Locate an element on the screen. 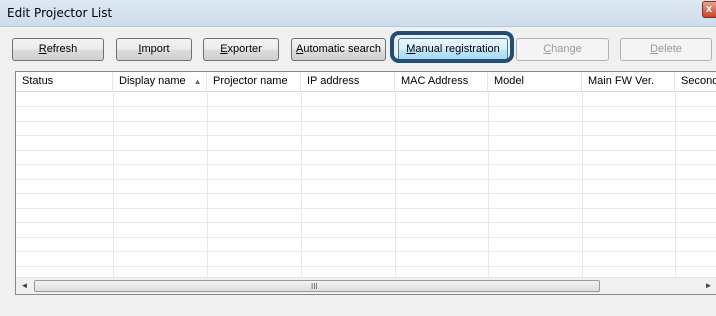 This screenshot has height=316, width=716. sort-ascending-icon: ▲ is located at coordinates (197, 81).